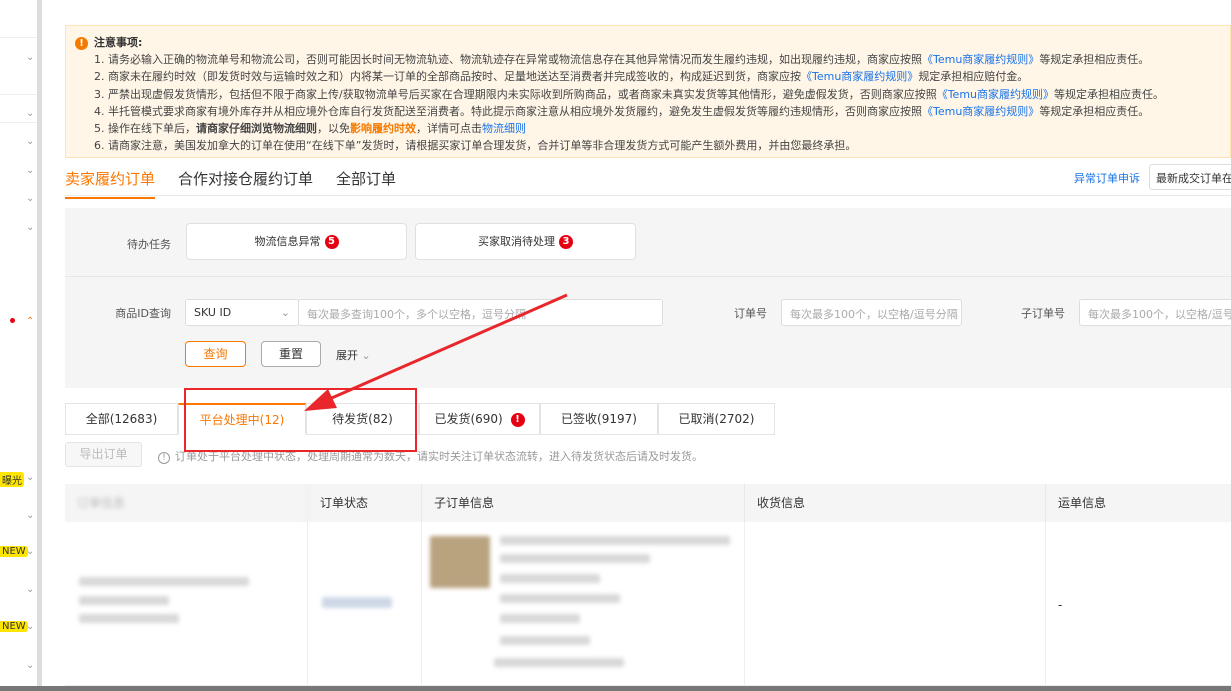 This screenshot has width=1231, height=691. What do you see at coordinates (320, 400) in the screenshot?
I see `arrow-head` at bounding box center [320, 400].